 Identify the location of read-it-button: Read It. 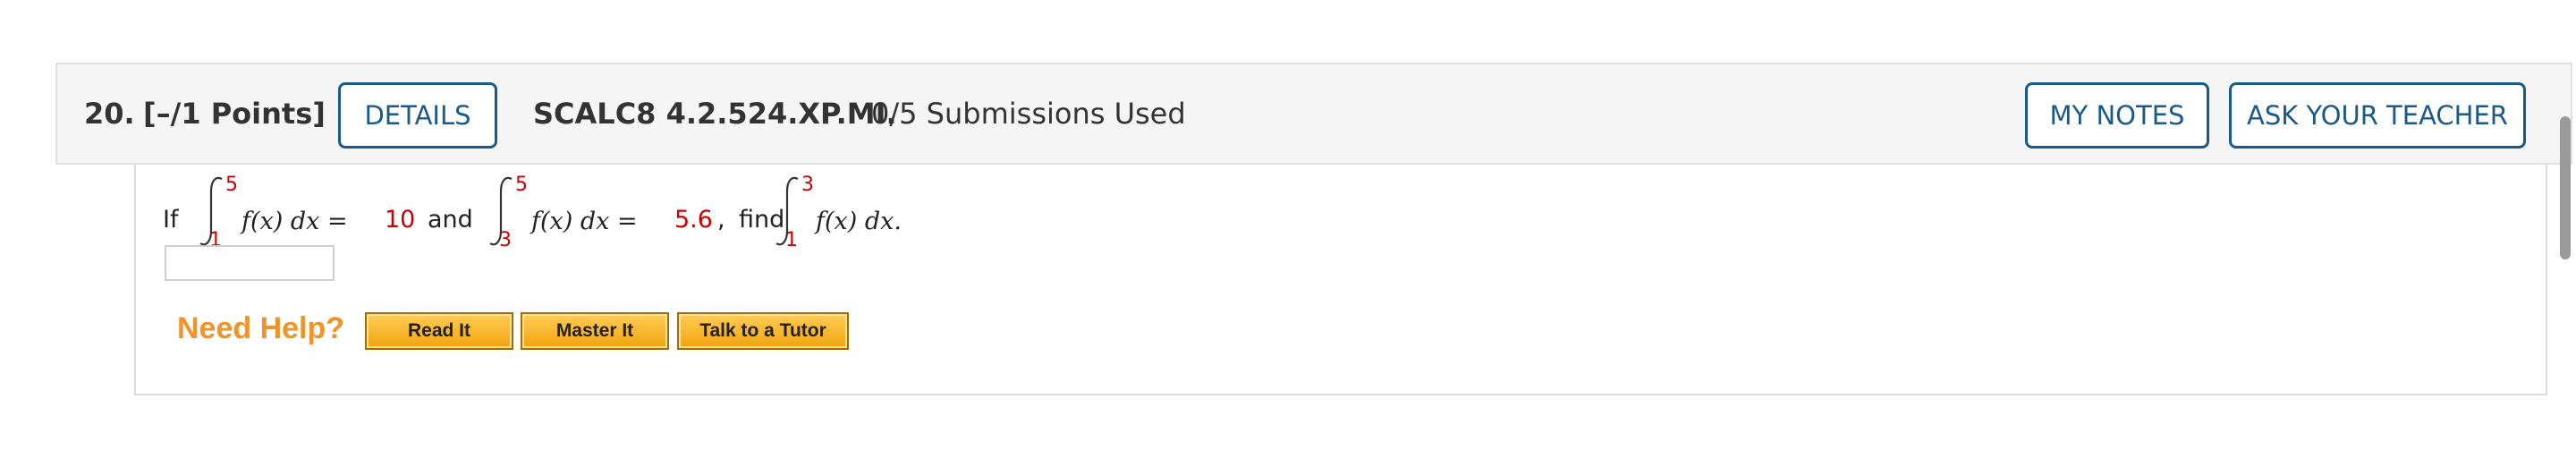
(439, 331).